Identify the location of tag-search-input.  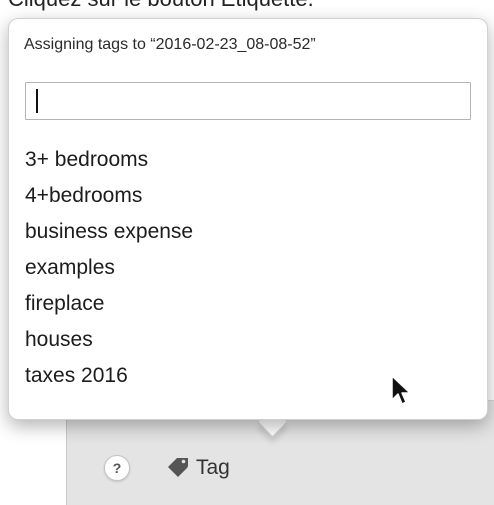
(248, 101).